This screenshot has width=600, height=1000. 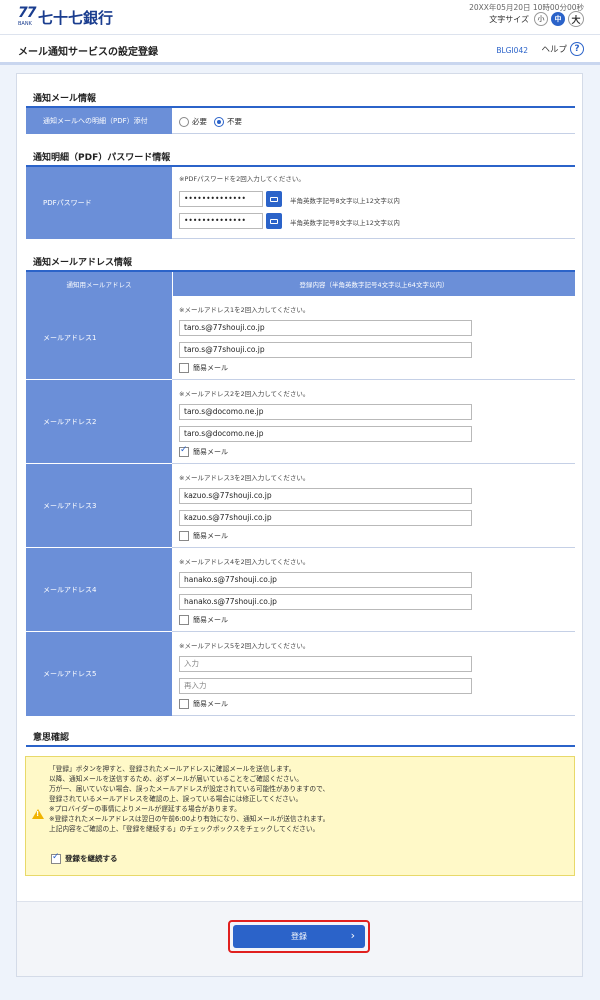 What do you see at coordinates (184, 121) in the screenshot?
I see `radio-required-dot` at bounding box center [184, 121].